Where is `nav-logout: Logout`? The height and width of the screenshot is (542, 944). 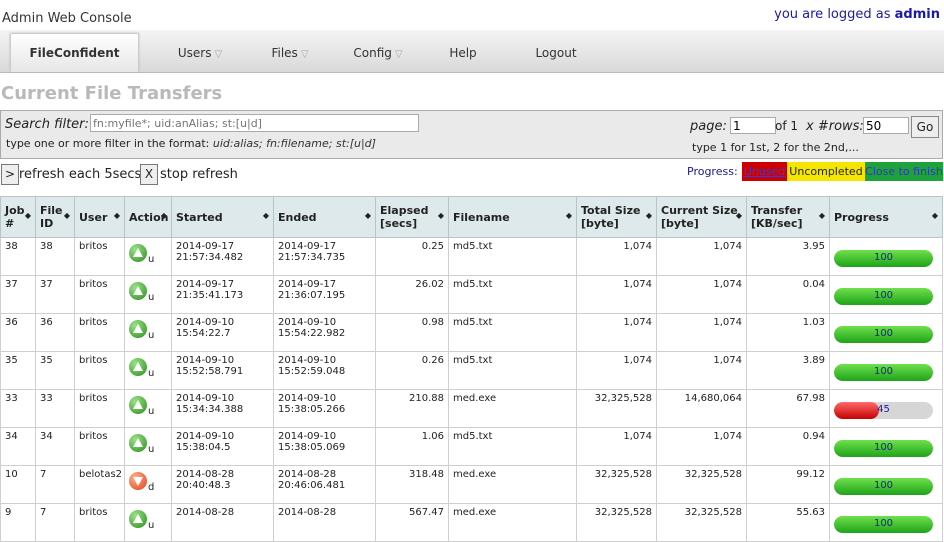
nav-logout: Logout is located at coordinates (556, 51).